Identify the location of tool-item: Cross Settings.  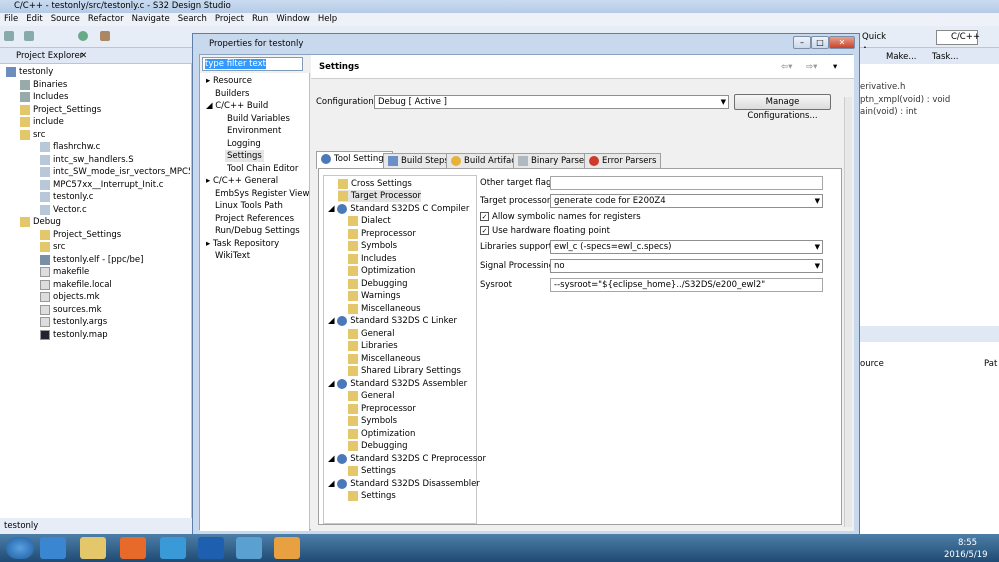
(375, 184).